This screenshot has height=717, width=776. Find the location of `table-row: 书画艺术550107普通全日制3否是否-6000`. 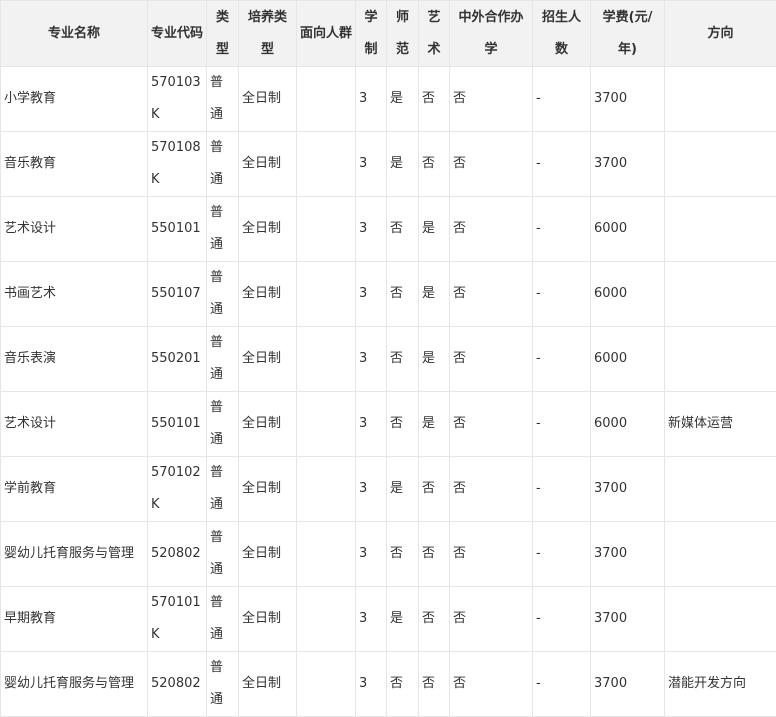

table-row: 书画艺术550107普通全日制3否是否-6000 is located at coordinates (388, 294).